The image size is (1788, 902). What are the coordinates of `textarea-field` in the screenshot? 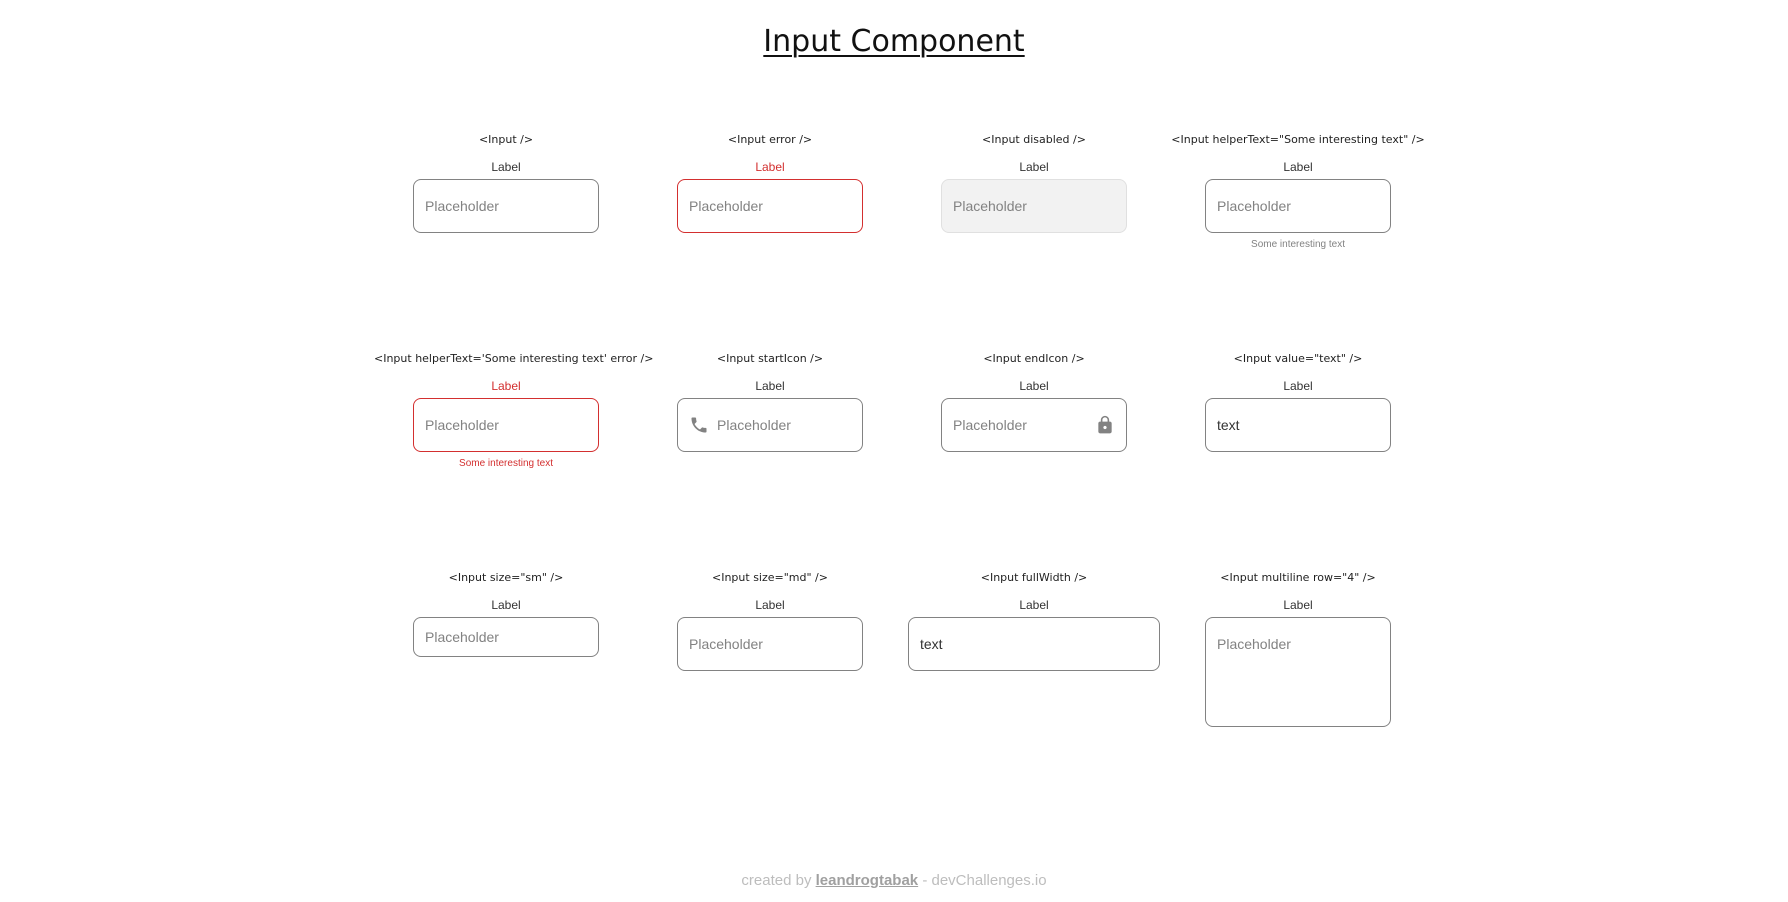 It's located at (1298, 672).